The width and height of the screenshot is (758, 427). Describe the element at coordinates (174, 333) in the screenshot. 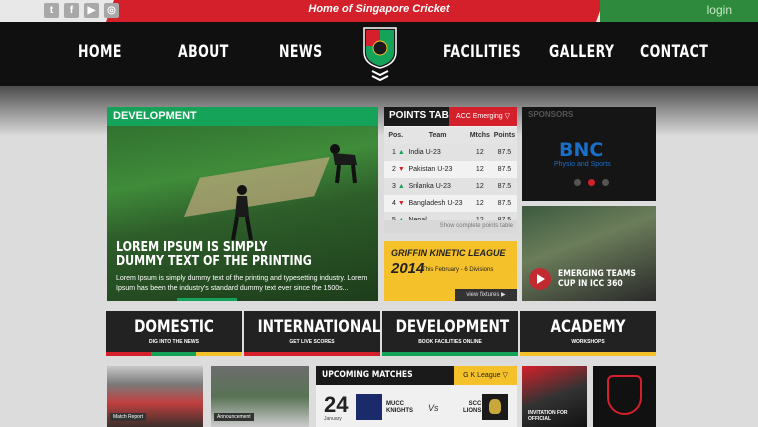

I see `category-domestic: DOMESTIC DIG INTO THE NEWS` at that location.